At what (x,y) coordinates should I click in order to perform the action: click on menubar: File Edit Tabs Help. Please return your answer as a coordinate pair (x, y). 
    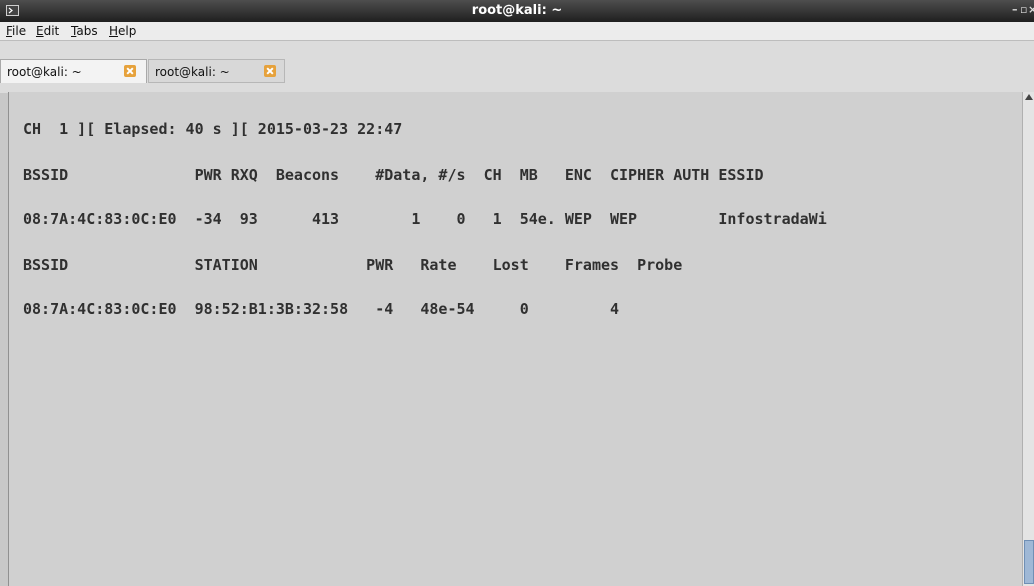
    Looking at the image, I should click on (517, 31).